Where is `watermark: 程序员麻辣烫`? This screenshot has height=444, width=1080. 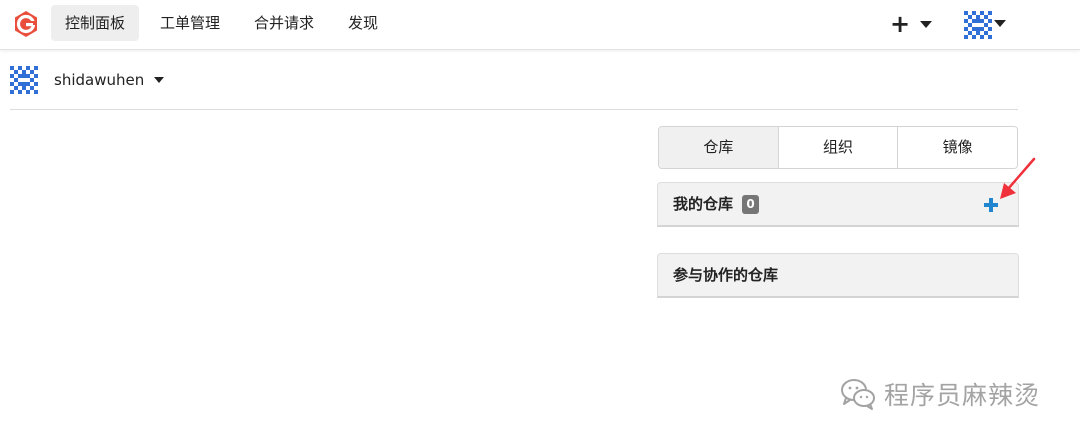 watermark: 程序员麻辣烫 is located at coordinates (940, 394).